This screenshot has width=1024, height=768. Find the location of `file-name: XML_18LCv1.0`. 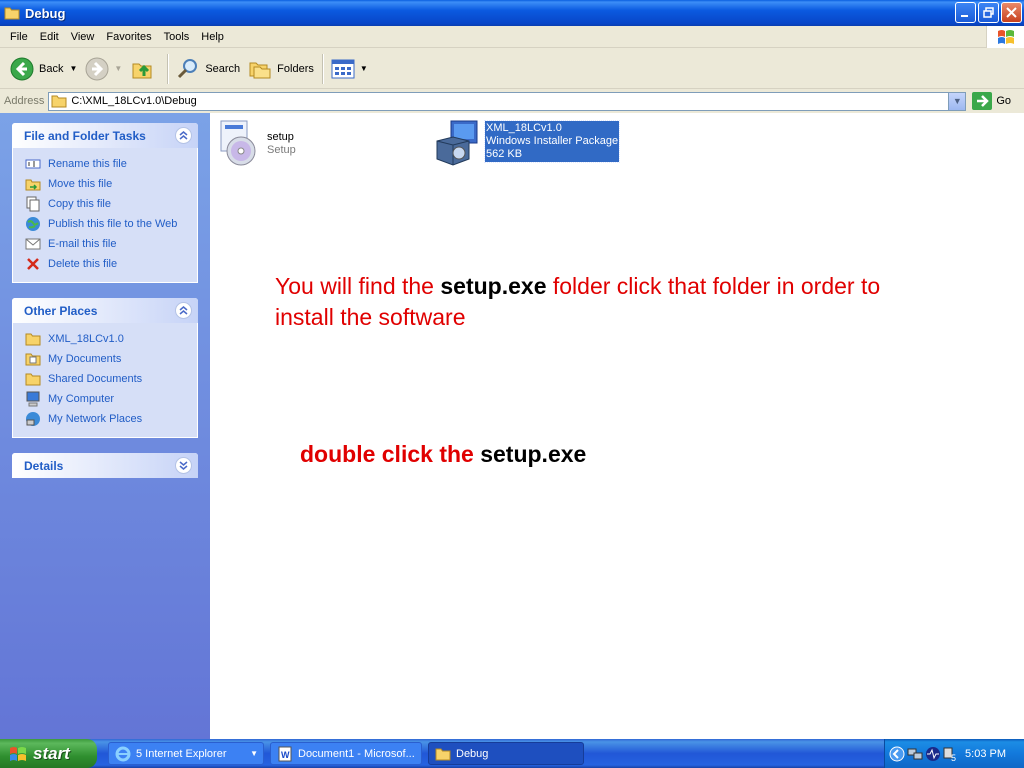

file-name: XML_18LCv1.0 is located at coordinates (524, 128).